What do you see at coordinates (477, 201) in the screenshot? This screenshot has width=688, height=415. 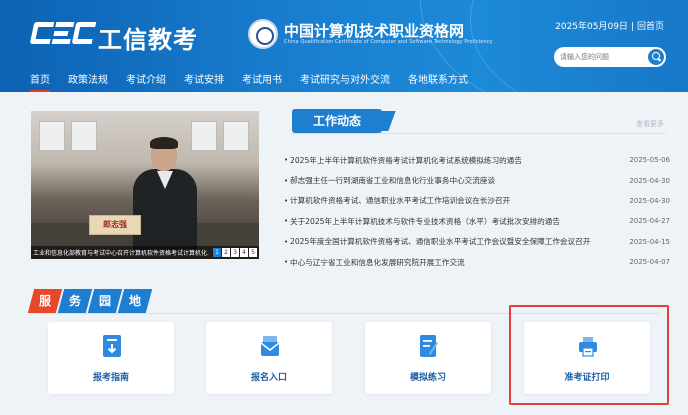 I see `list-item: • 计算机软件资格考试、通信职业水平考试工作培训会议在长沙召开 2025-04-30` at bounding box center [477, 201].